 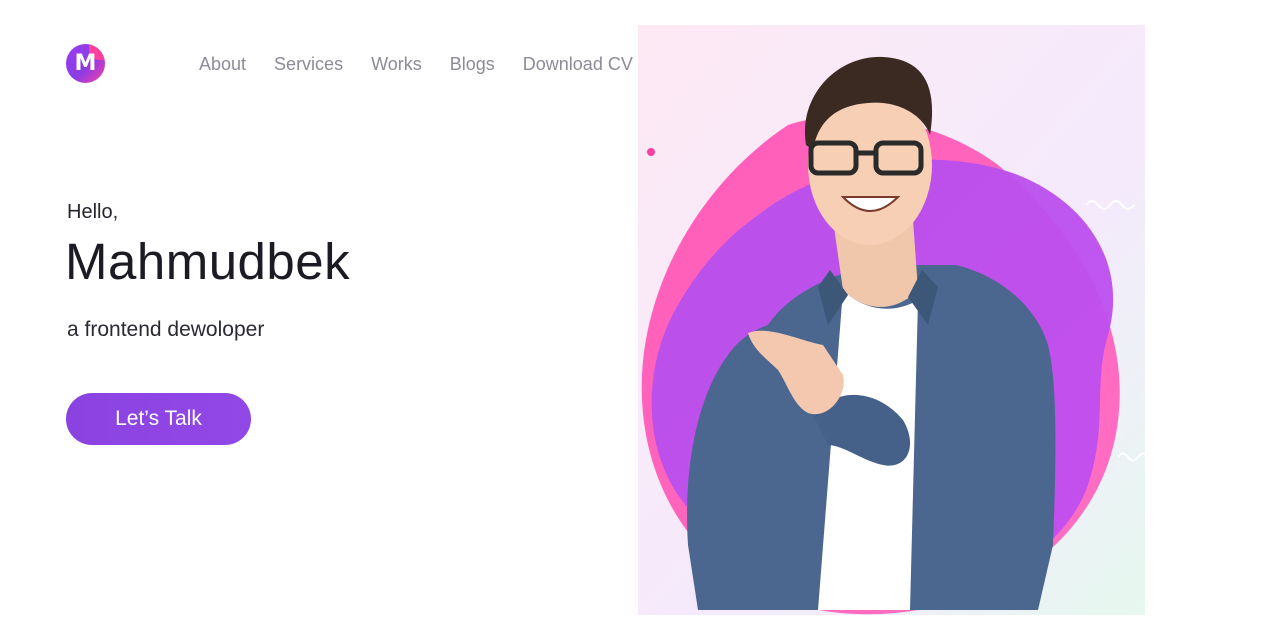 What do you see at coordinates (166, 329) in the screenshot?
I see `hero-role: a frontend dewoloper` at bounding box center [166, 329].